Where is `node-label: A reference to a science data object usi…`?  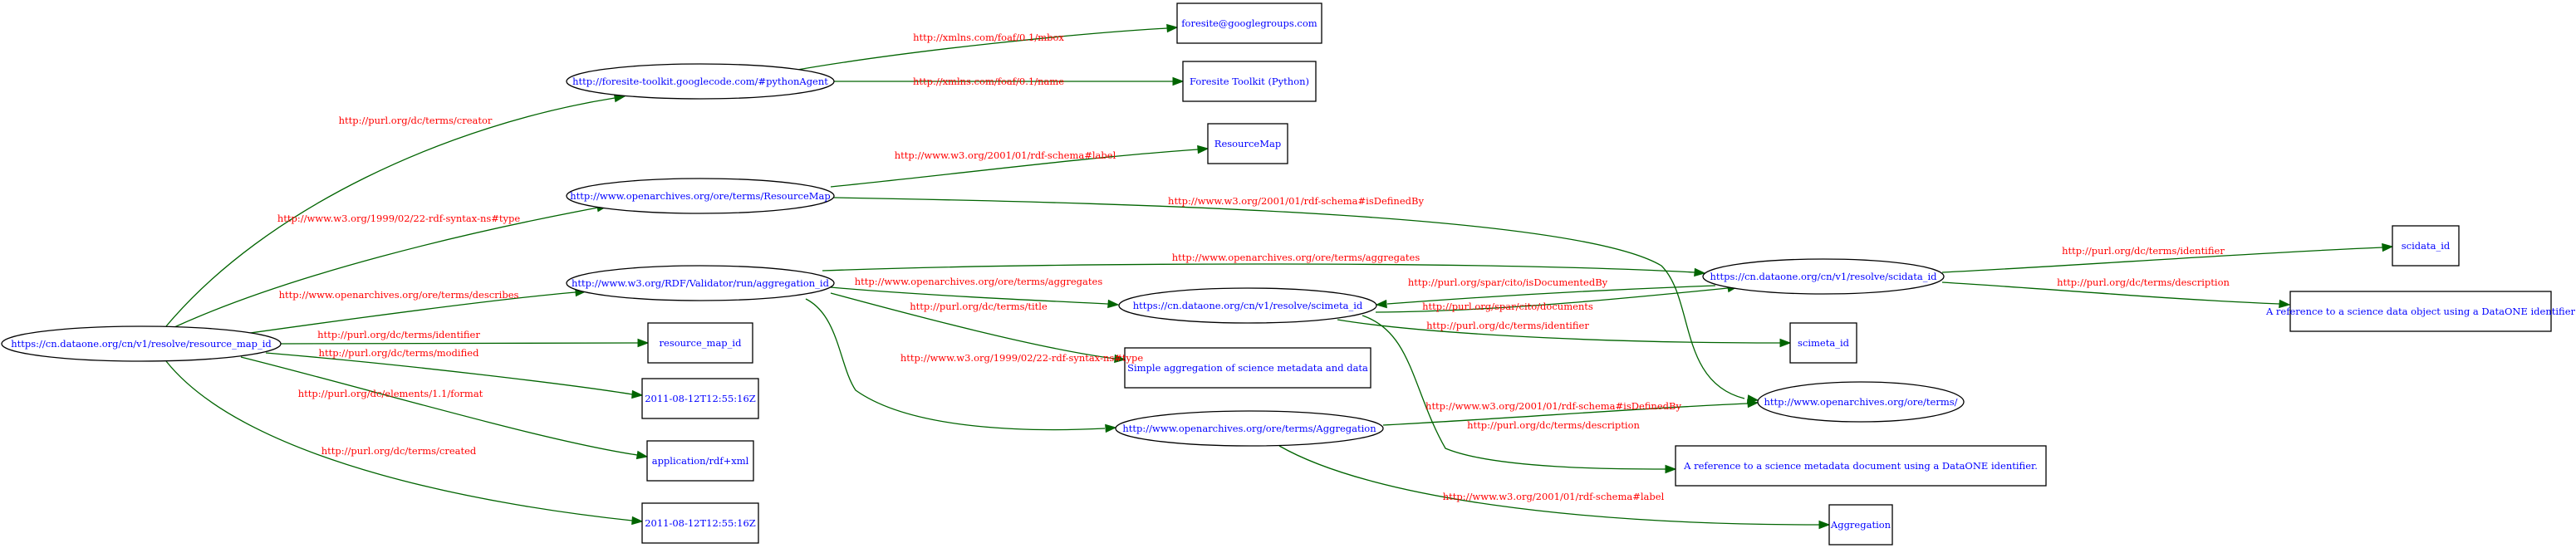 node-label: A reference to a science data object usi… is located at coordinates (2420, 311).